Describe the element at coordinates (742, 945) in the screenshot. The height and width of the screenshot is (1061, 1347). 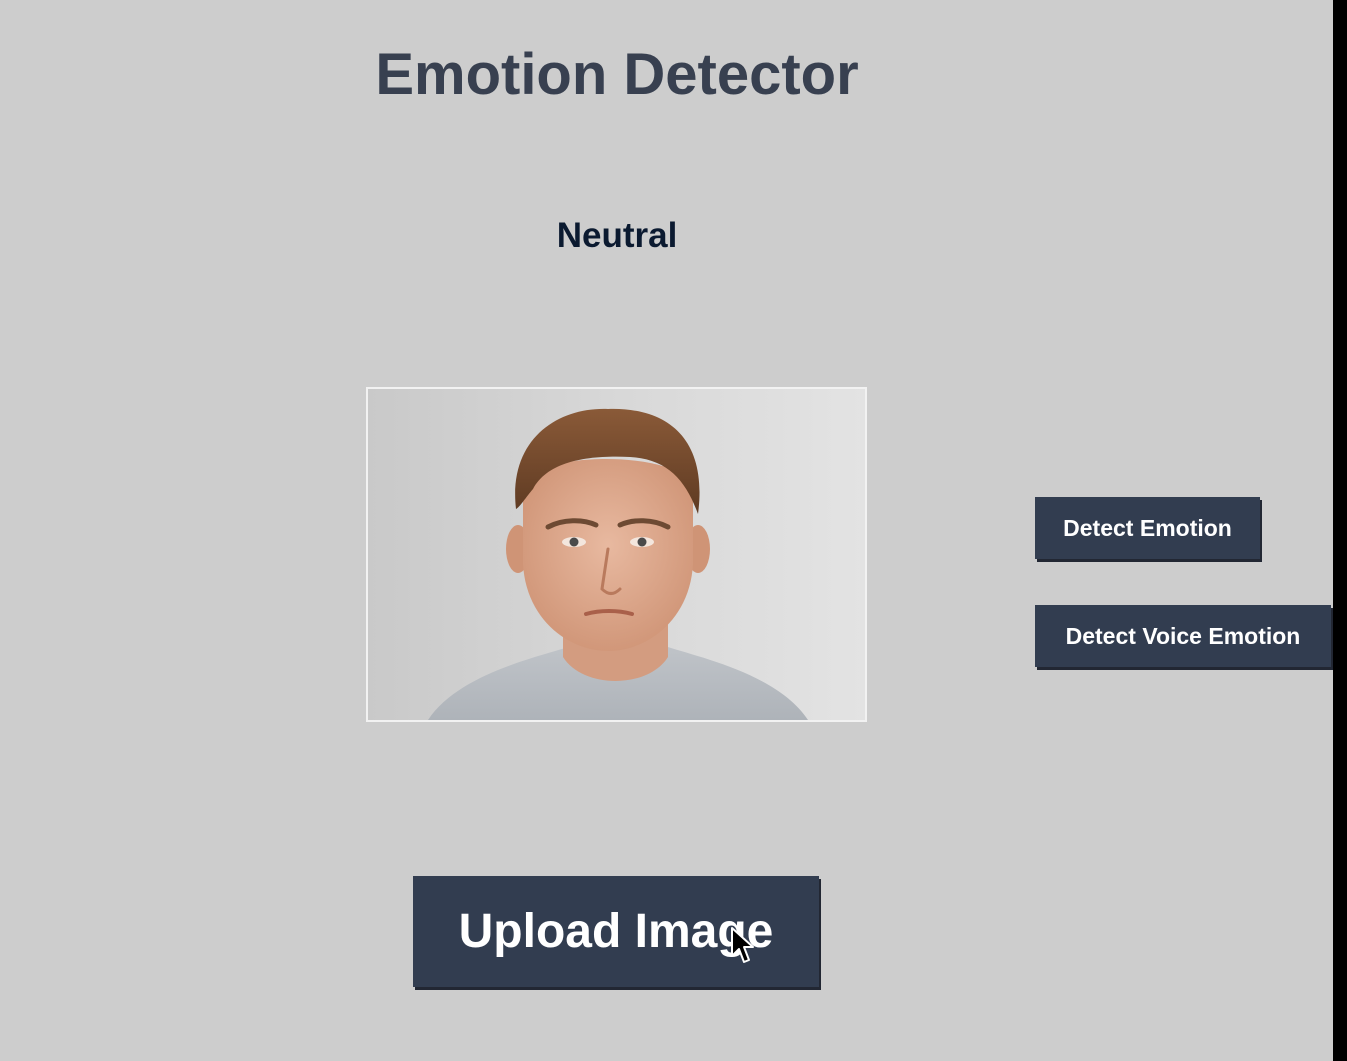
I see `mouse-cursor-icon` at that location.